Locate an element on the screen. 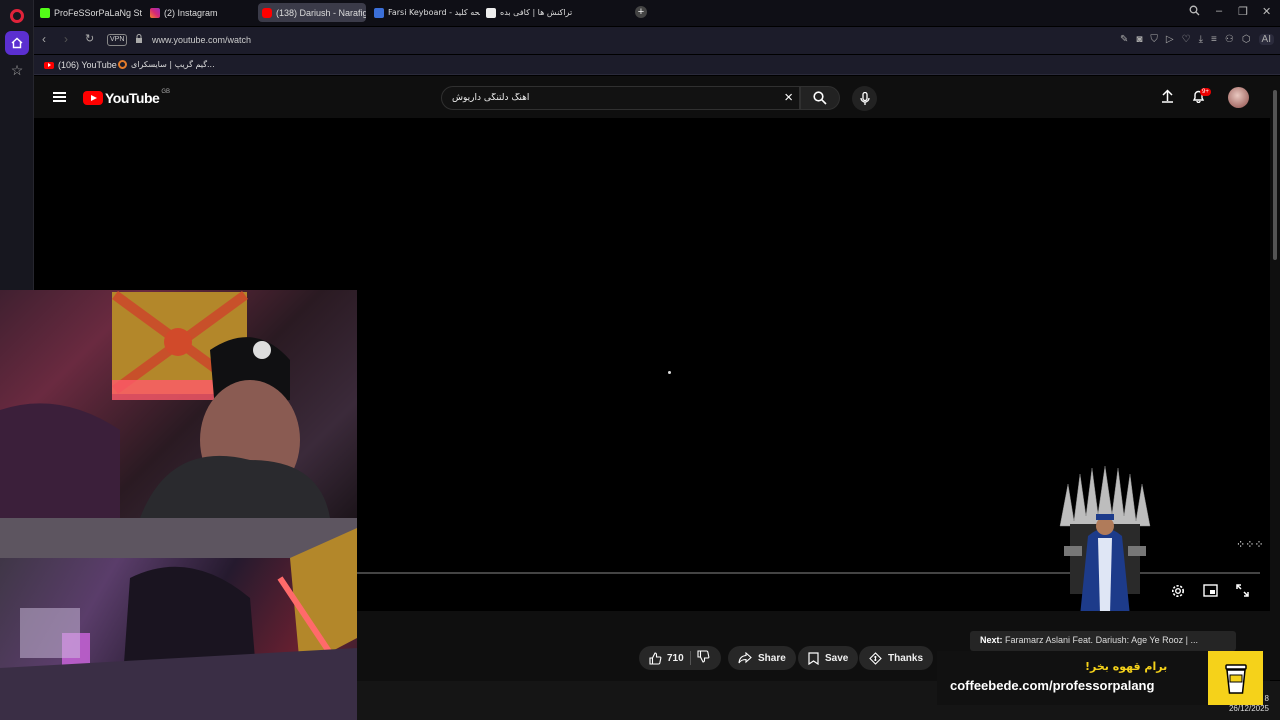 The width and height of the screenshot is (1280, 720). bookmark-youtube: (106) YouTube is located at coordinates (80, 65).